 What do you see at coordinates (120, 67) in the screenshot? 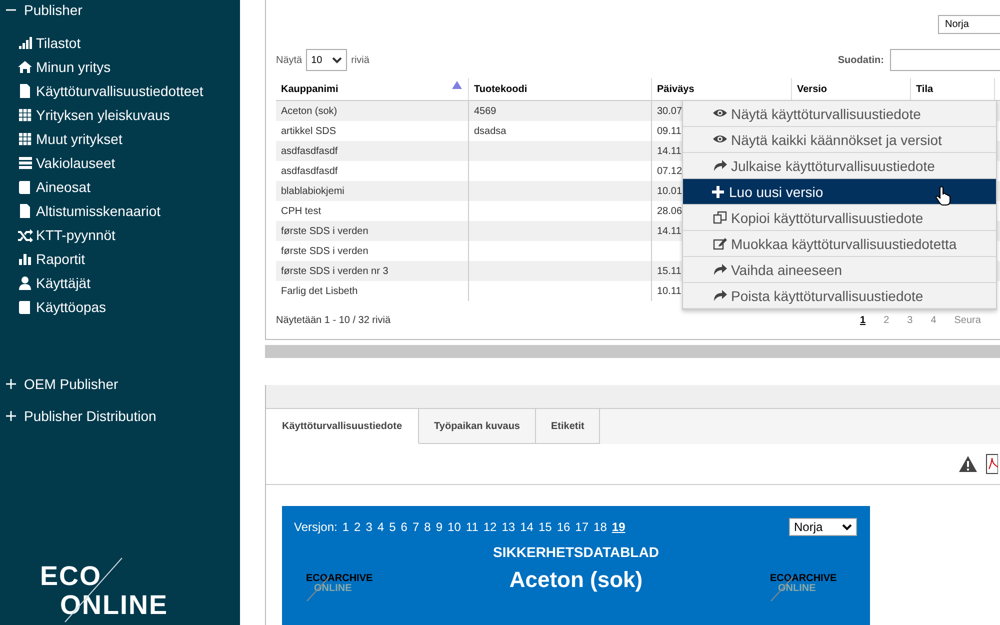
I see `sidebar-item: Minun yritys` at bounding box center [120, 67].